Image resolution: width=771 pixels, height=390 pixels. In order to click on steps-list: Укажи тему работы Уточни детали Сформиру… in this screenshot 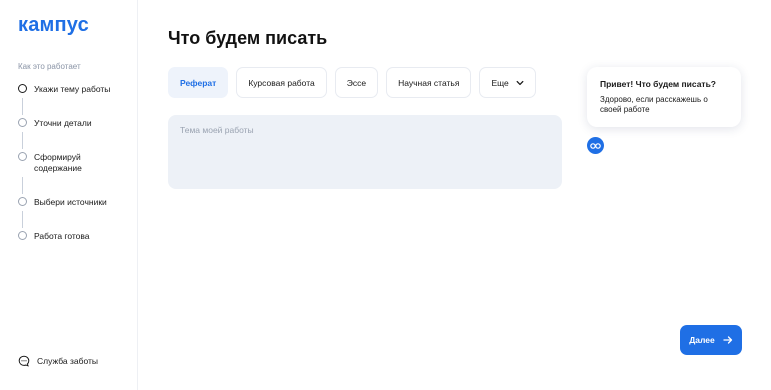, I will do `click(77, 163)`.